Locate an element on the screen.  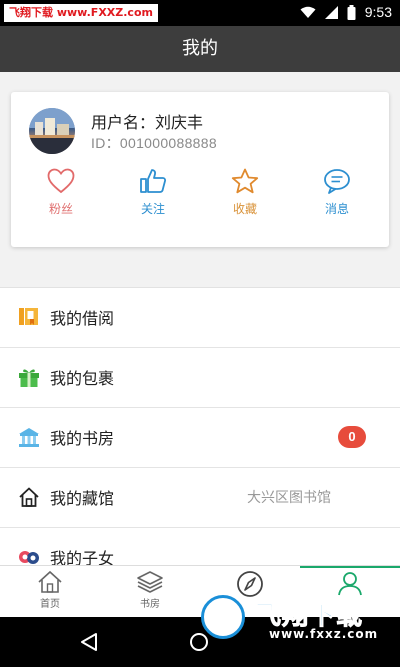
stat-follow: 关注 is located at coordinates (153, 192).